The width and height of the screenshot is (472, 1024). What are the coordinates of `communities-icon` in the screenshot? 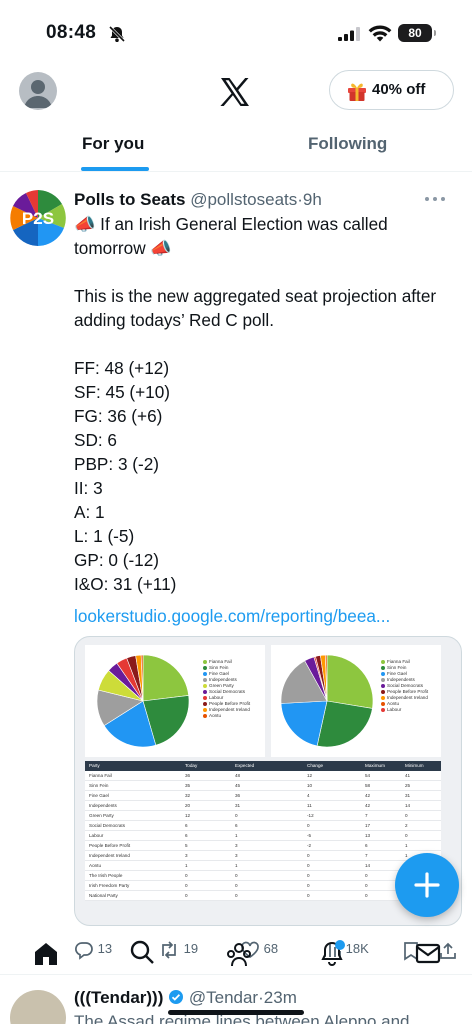 It's located at (239, 954).